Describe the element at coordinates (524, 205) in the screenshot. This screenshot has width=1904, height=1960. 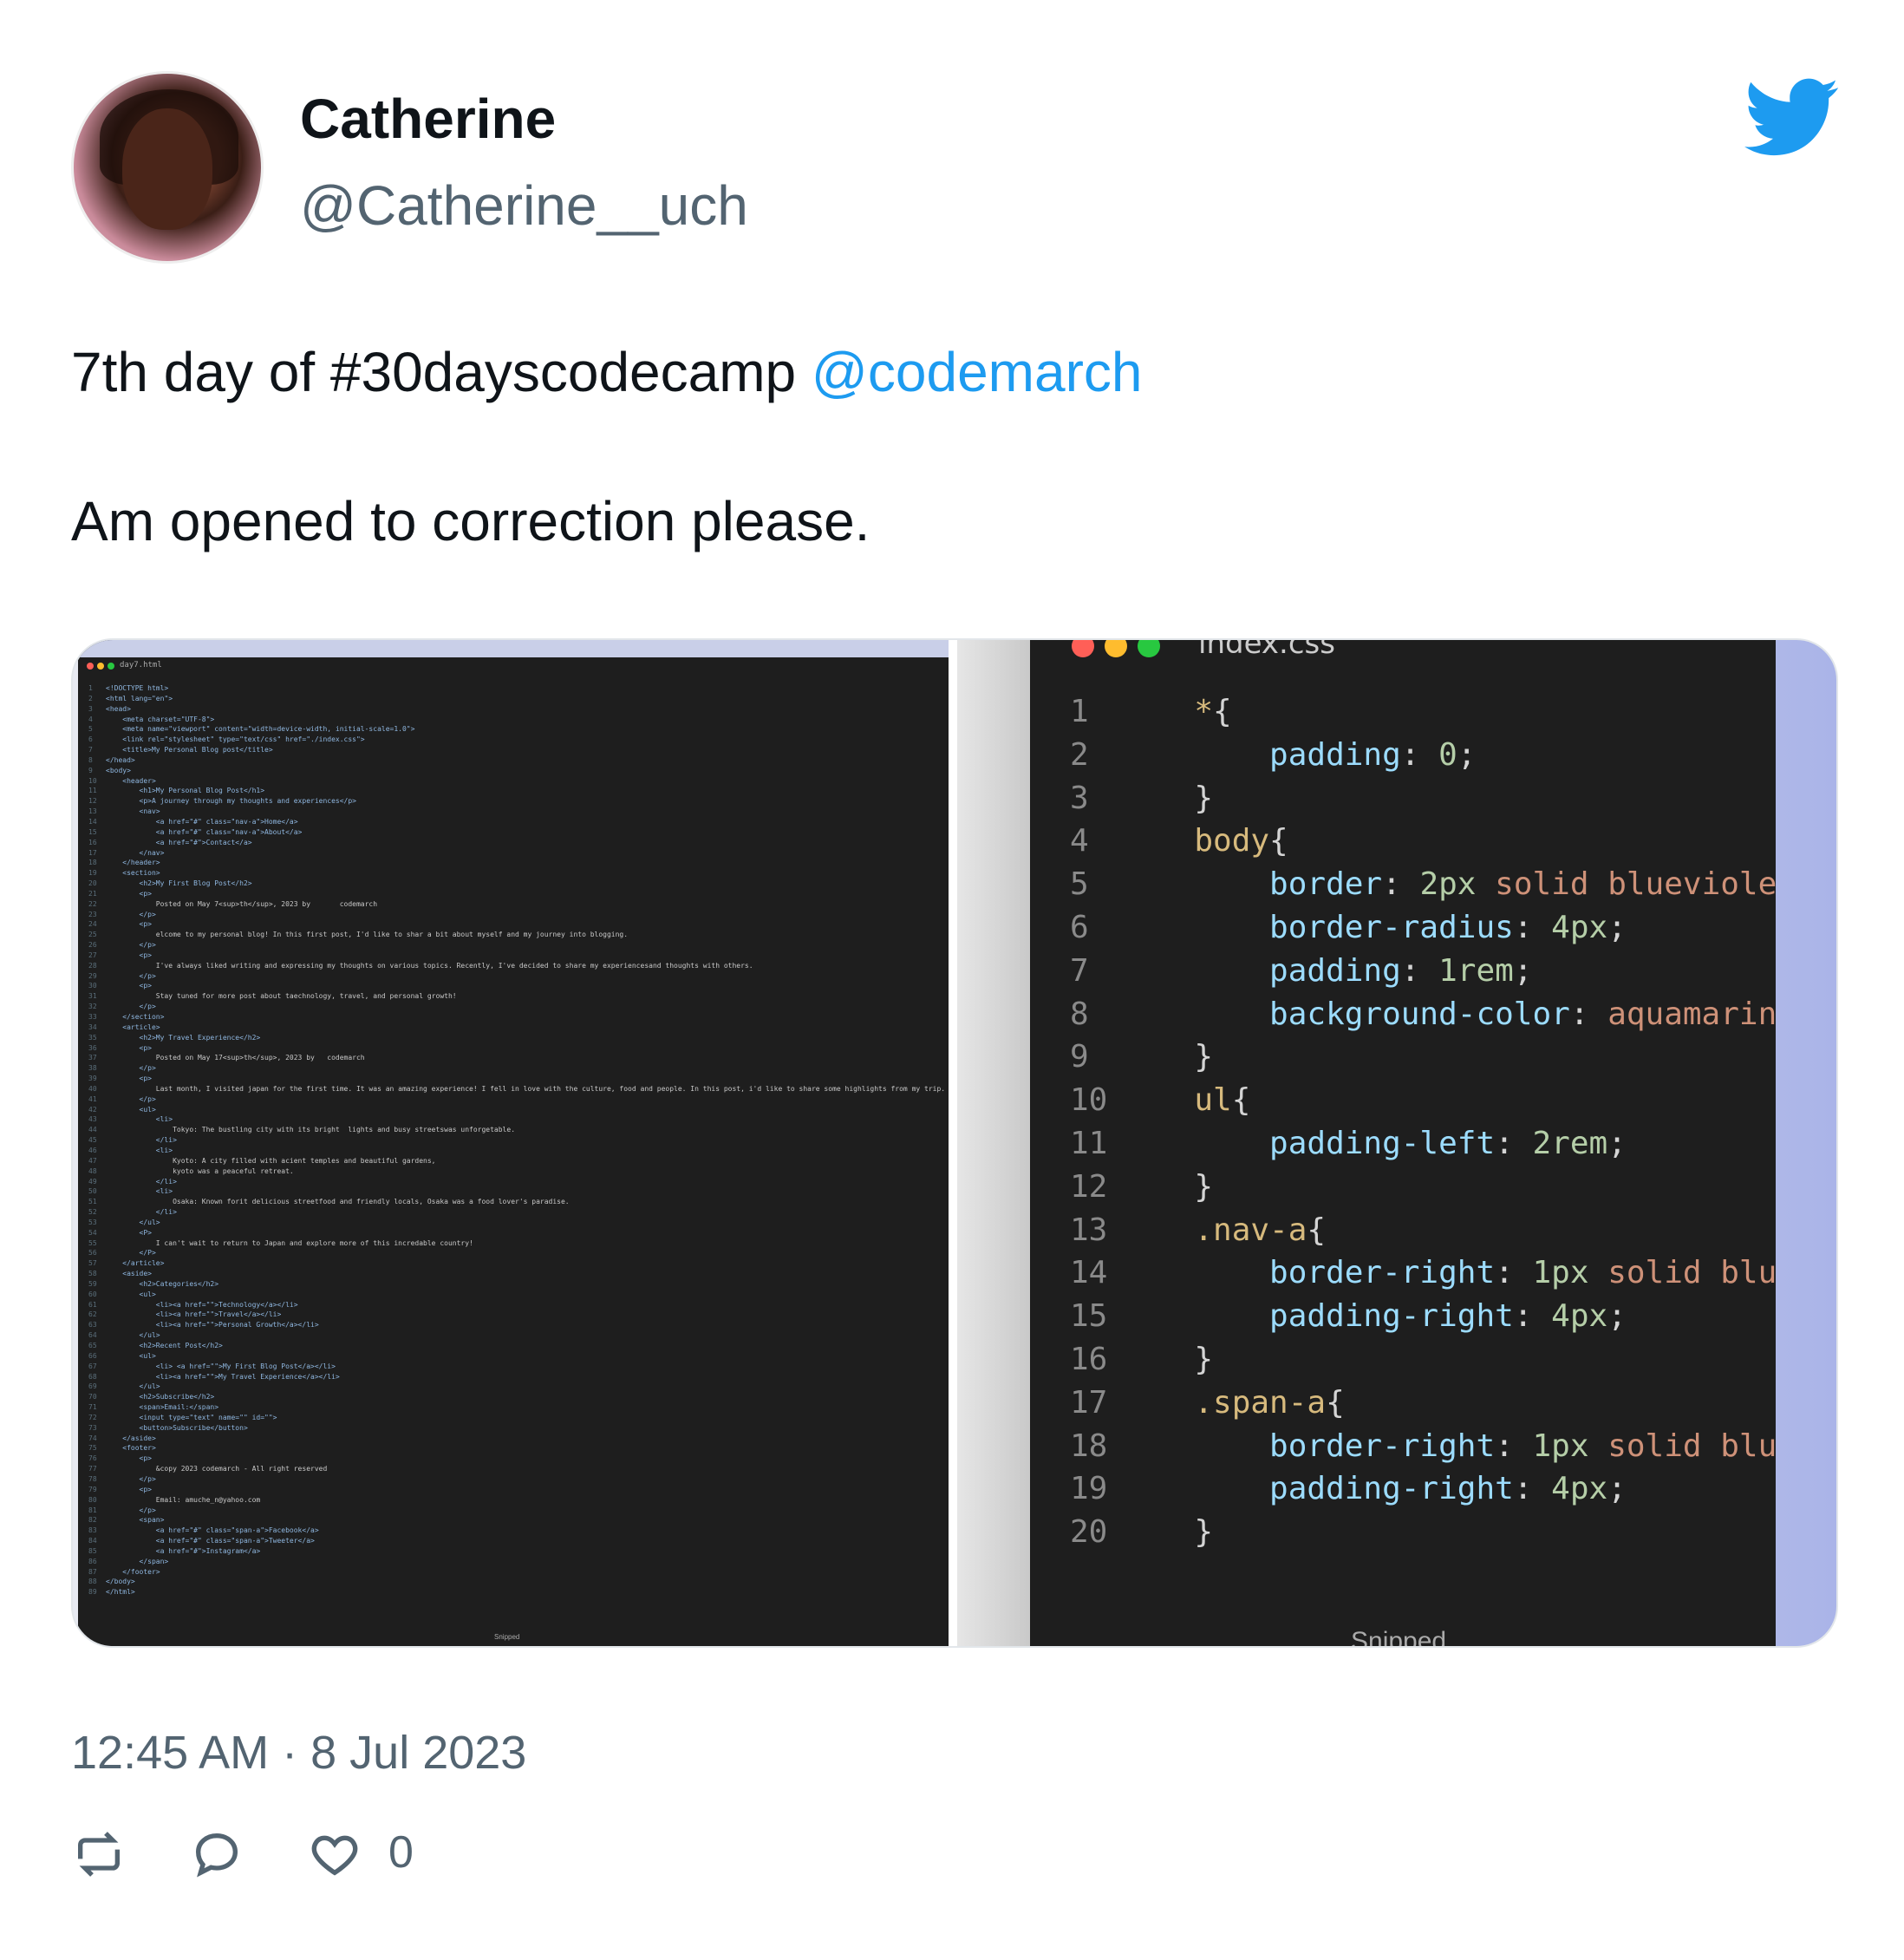
I see `author-handle: @Catherine__uch` at that location.